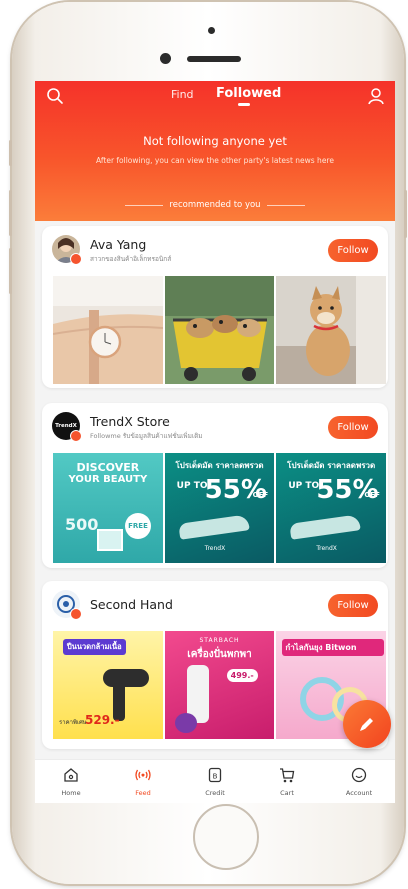  Describe the element at coordinates (138, 526) in the screenshot. I see `free-gift-badge: FREE` at that location.